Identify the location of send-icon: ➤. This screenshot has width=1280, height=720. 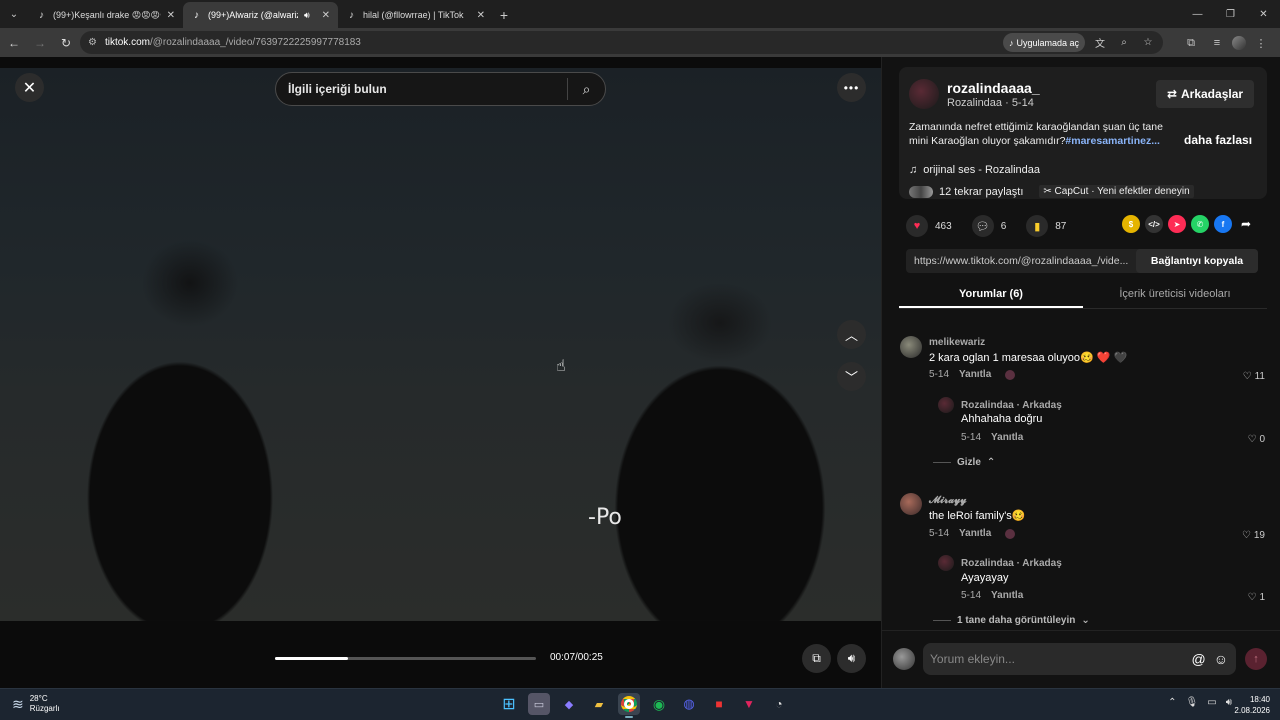
(1177, 224).